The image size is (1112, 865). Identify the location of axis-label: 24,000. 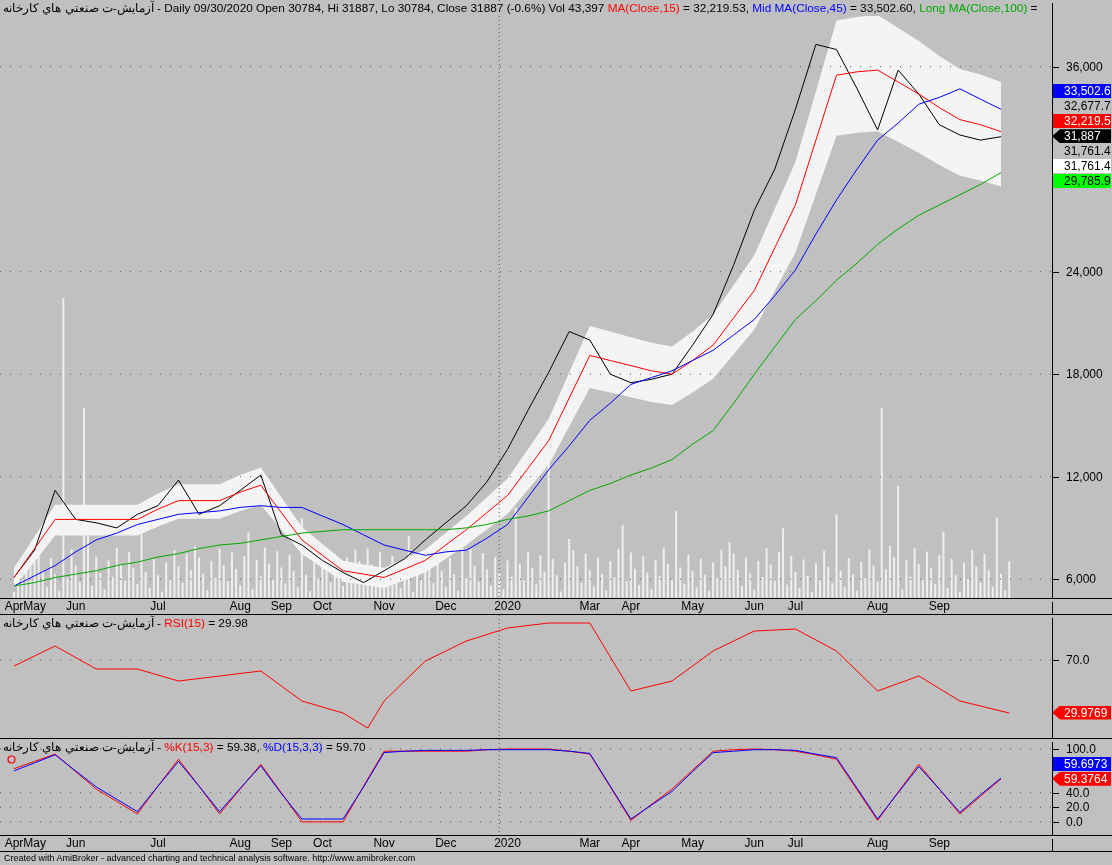
(1077, 271).